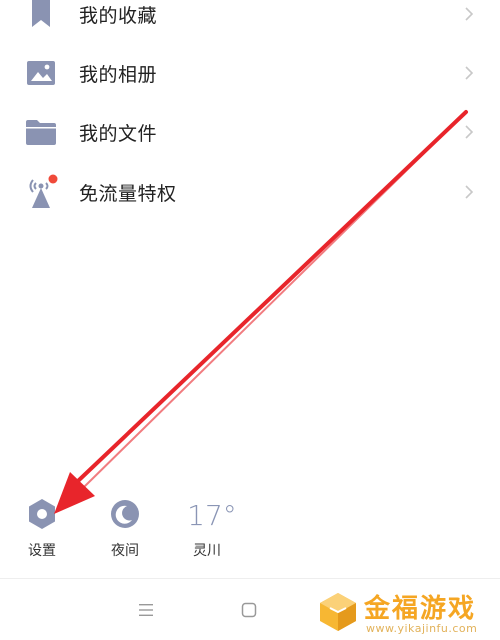 This screenshot has height=640, width=500. What do you see at coordinates (42, 516) in the screenshot?
I see `gear-icon` at bounding box center [42, 516].